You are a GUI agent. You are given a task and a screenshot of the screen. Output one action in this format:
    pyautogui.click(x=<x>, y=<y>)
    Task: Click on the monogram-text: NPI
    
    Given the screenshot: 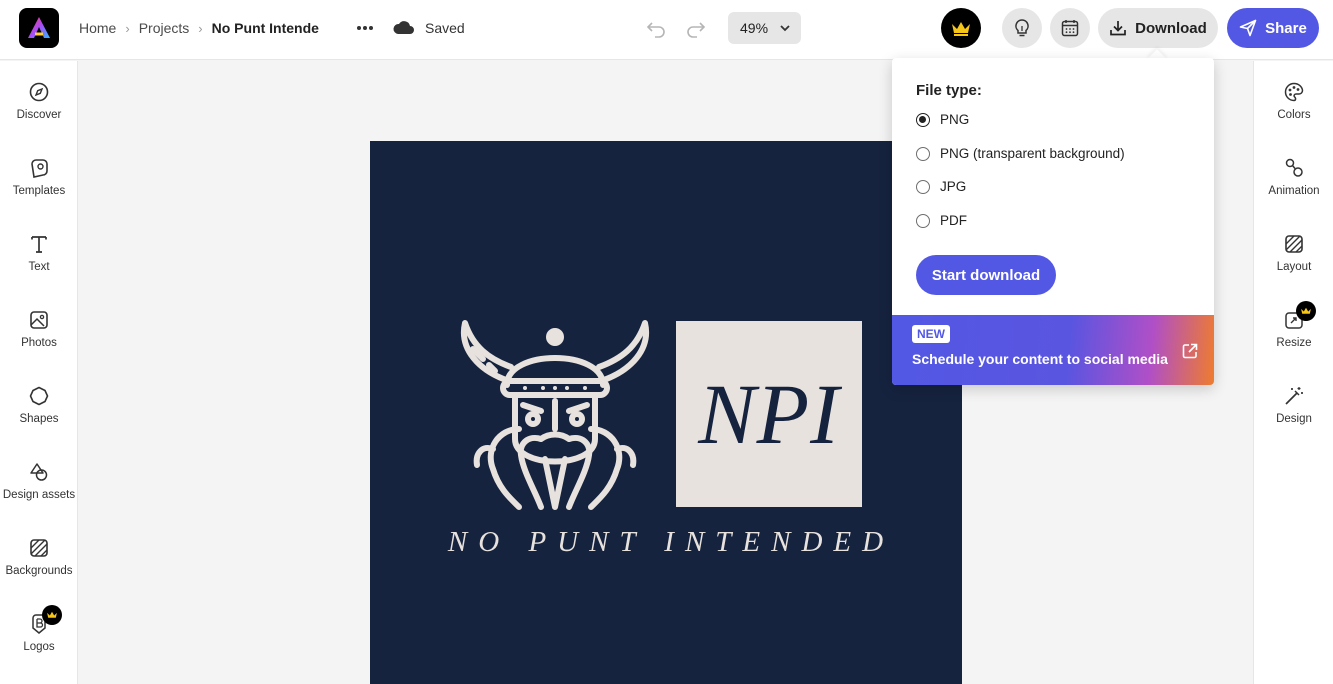 What is the action you would take?
    pyautogui.click(x=769, y=414)
    